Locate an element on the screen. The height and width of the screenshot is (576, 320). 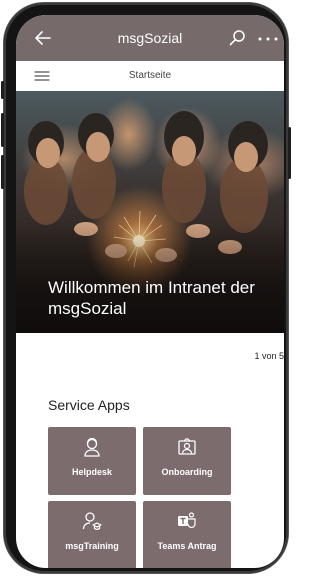
tile-label-helpdesk: Helpdesk is located at coordinates (92, 472).